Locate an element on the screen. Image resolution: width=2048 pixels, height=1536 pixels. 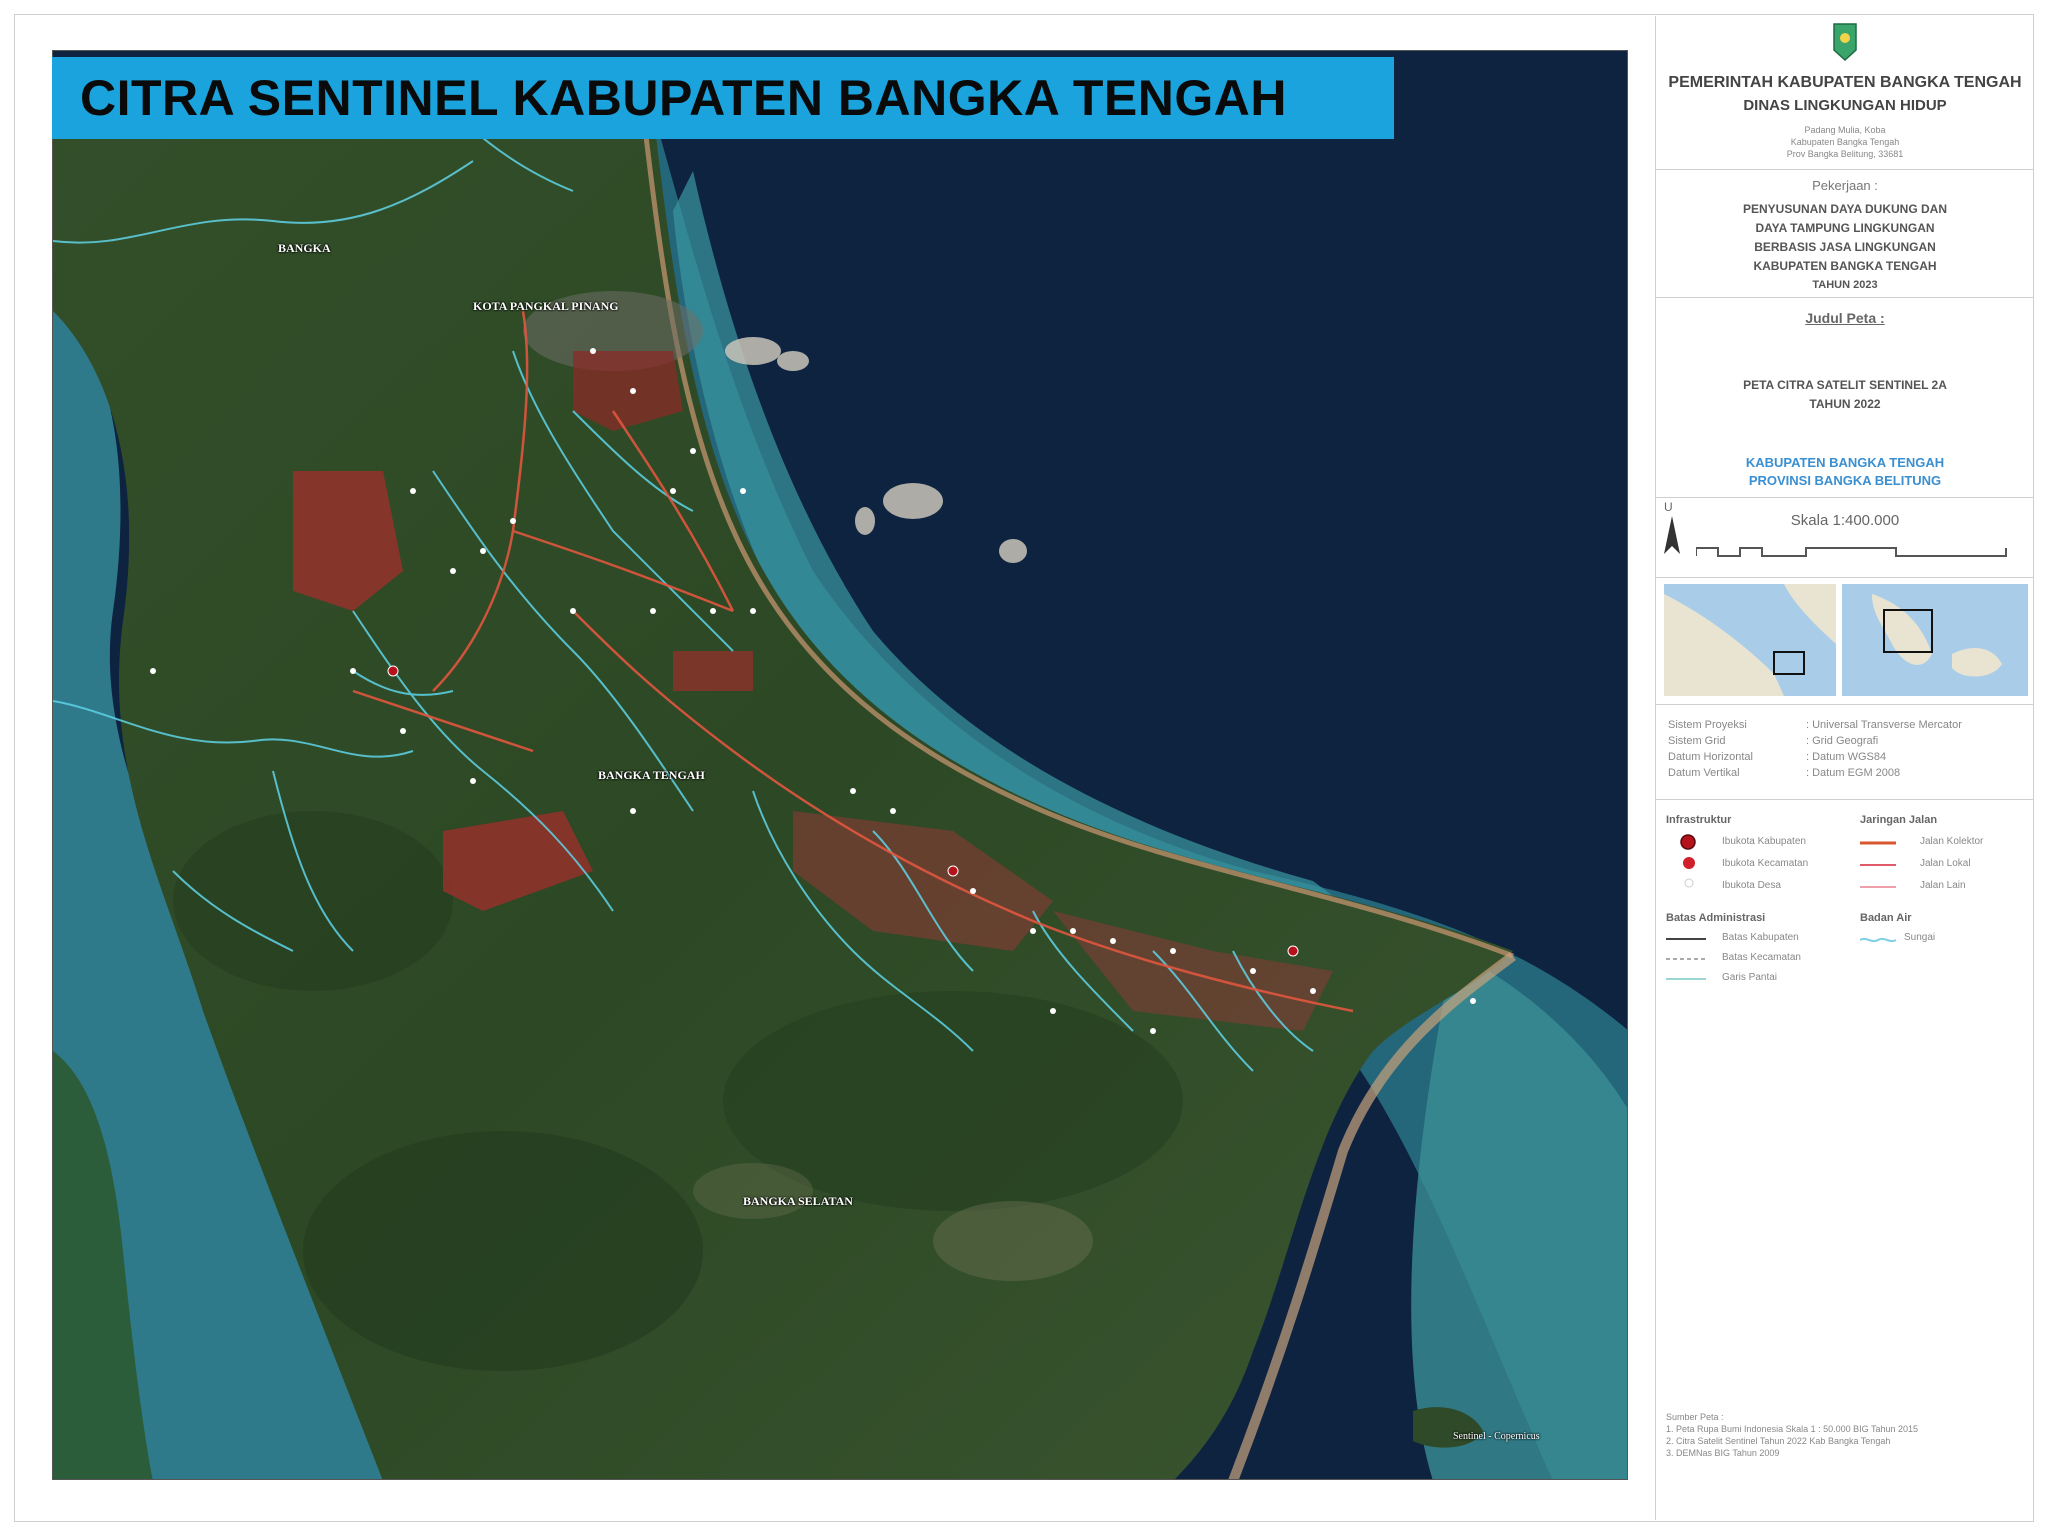
legend-infra-title: Infrastruktur is located at coordinates (1699, 820).